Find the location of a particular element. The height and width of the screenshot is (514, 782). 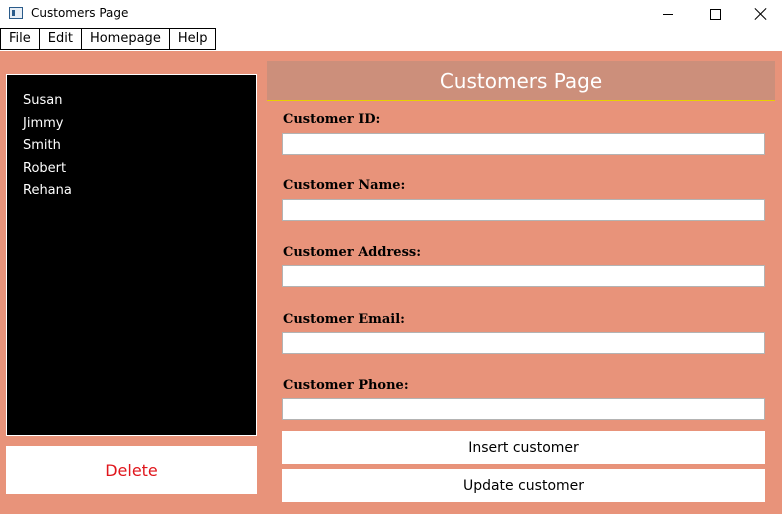

customer-list-item: Rehana is located at coordinates (139, 191).